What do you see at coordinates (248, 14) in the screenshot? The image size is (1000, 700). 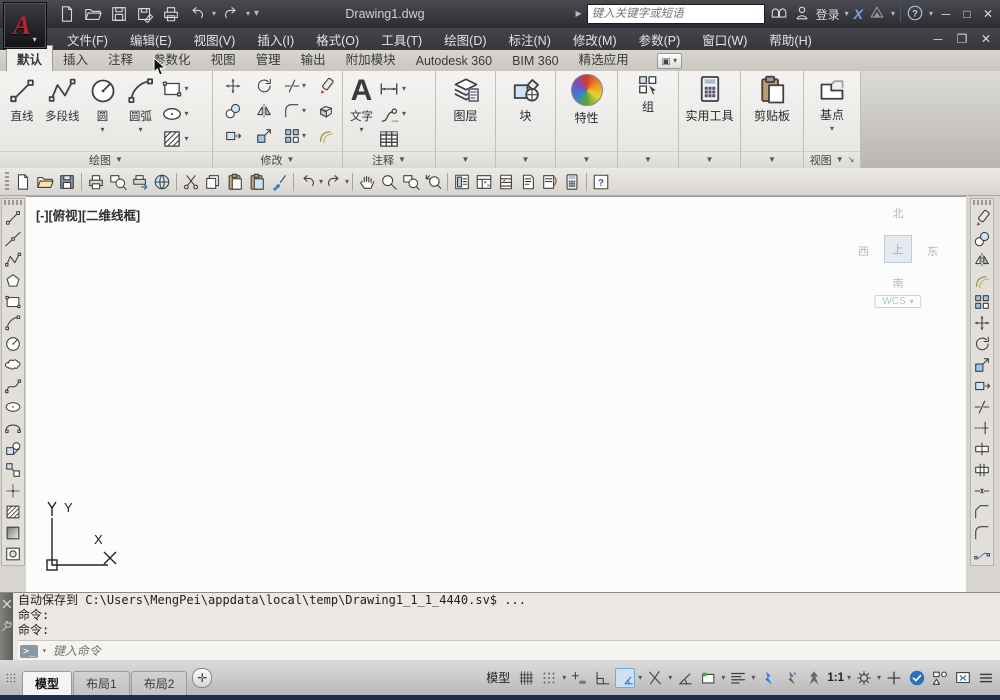 I see `redo-dropdown-arrow-icon: ▾` at bounding box center [248, 14].